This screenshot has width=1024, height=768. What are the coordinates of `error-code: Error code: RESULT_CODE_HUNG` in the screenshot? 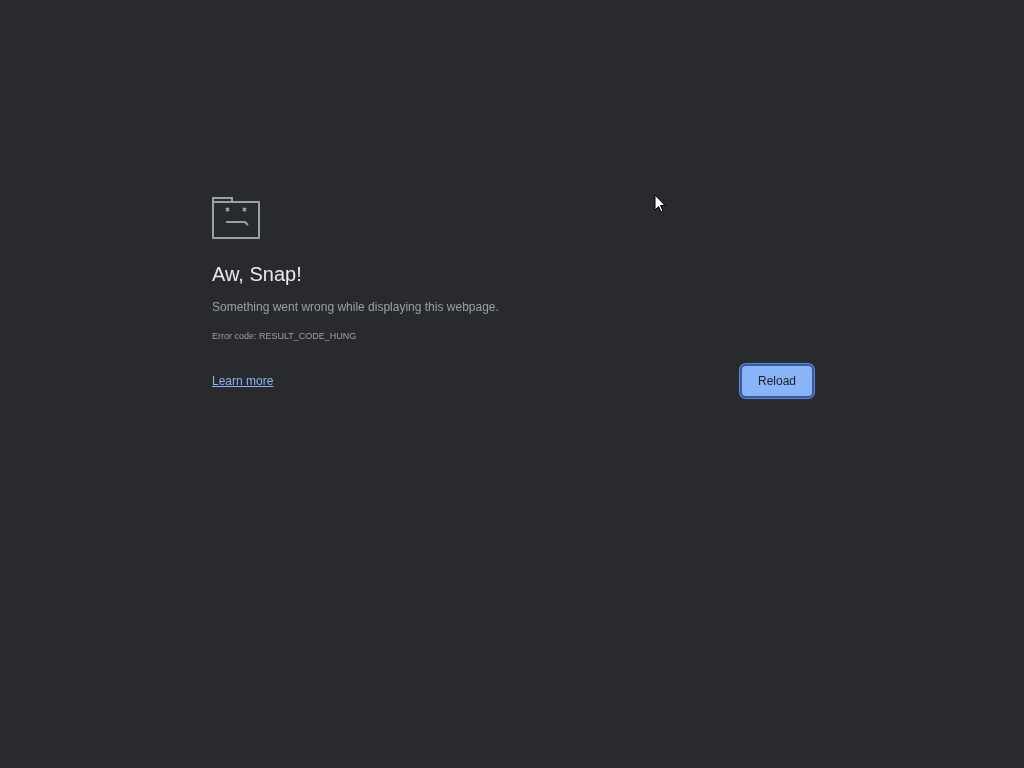 It's located at (285, 336).